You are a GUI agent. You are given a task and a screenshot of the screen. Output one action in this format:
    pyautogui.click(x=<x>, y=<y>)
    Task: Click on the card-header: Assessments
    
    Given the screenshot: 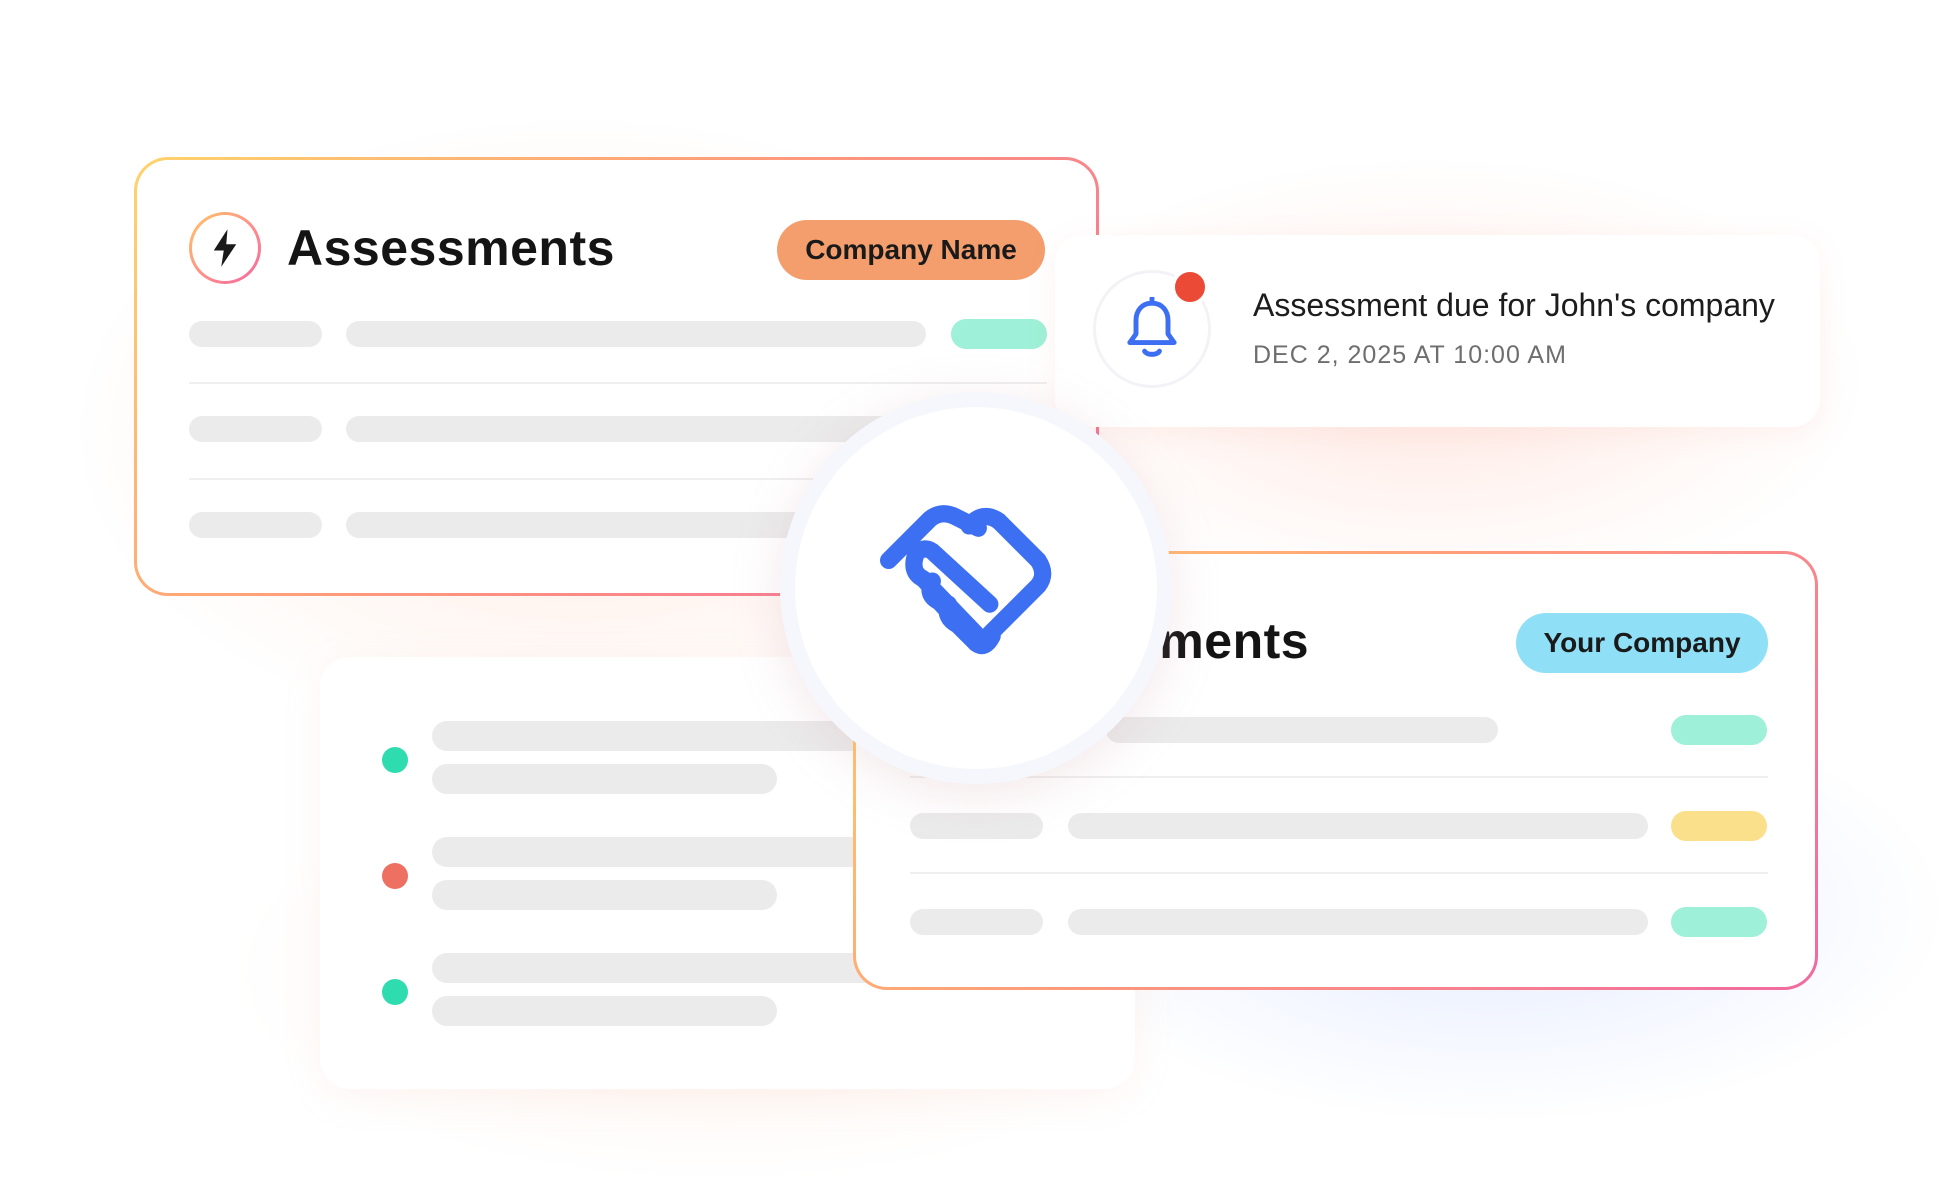 What is the action you would take?
    pyautogui.click(x=402, y=248)
    